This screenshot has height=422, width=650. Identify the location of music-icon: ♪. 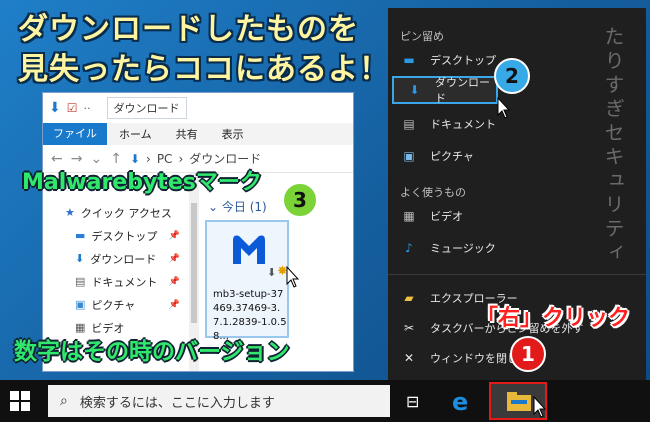
(409, 248).